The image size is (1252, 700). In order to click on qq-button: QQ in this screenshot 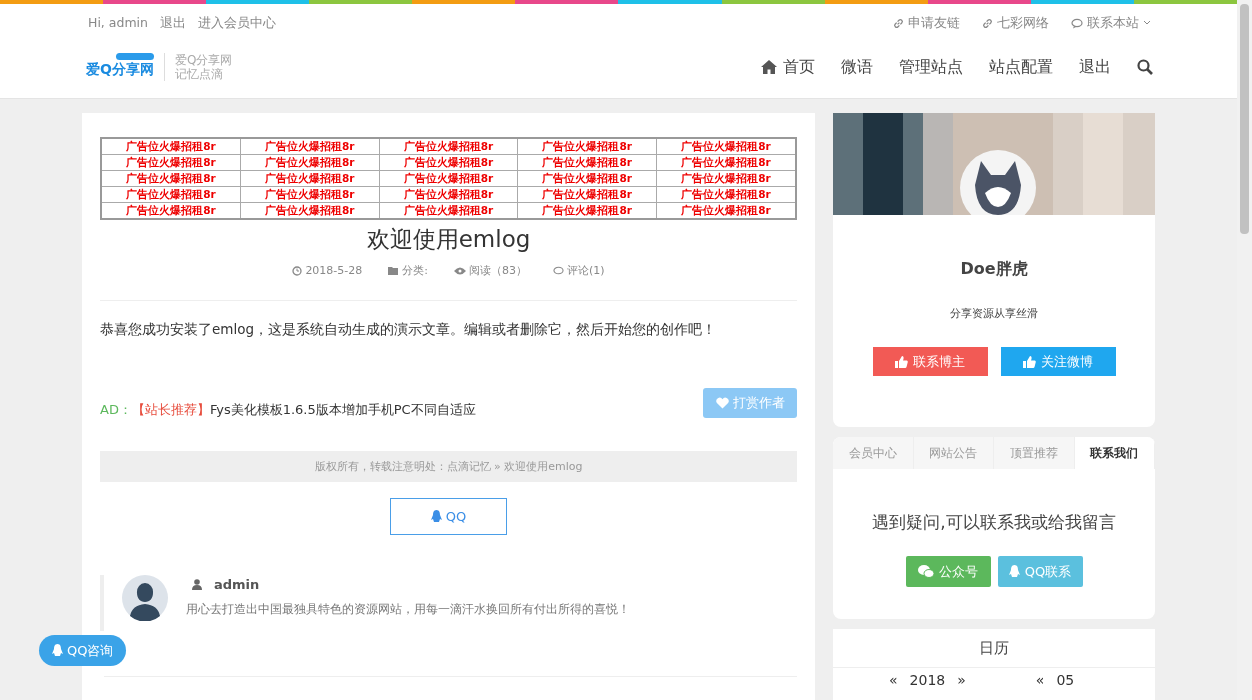, I will do `click(448, 516)`.